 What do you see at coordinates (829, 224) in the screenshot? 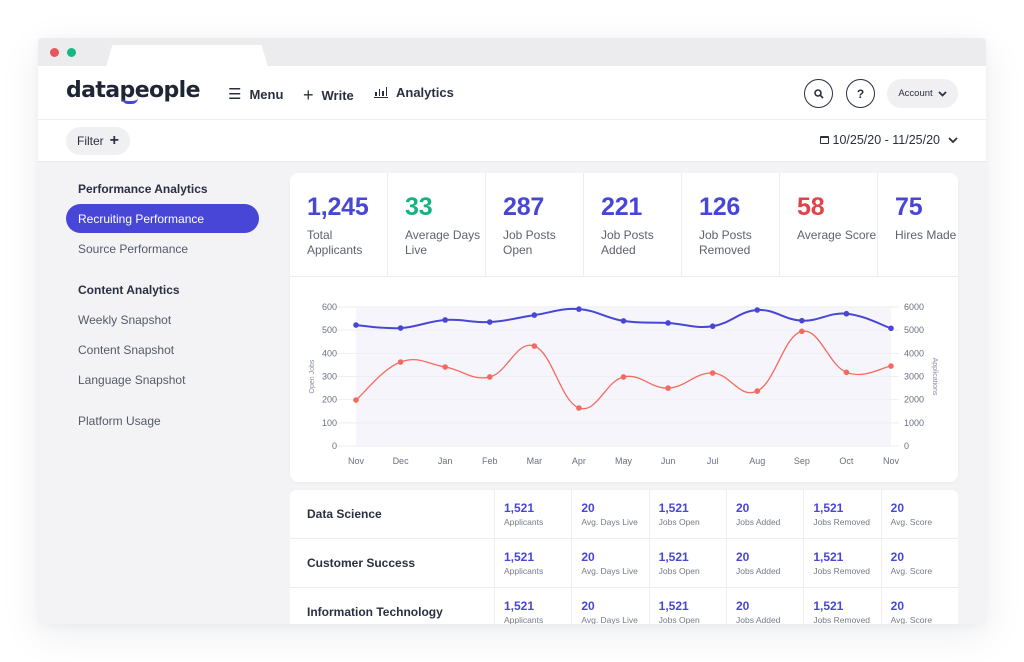
I see `kpi-average-score: 58 Average Score` at bounding box center [829, 224].